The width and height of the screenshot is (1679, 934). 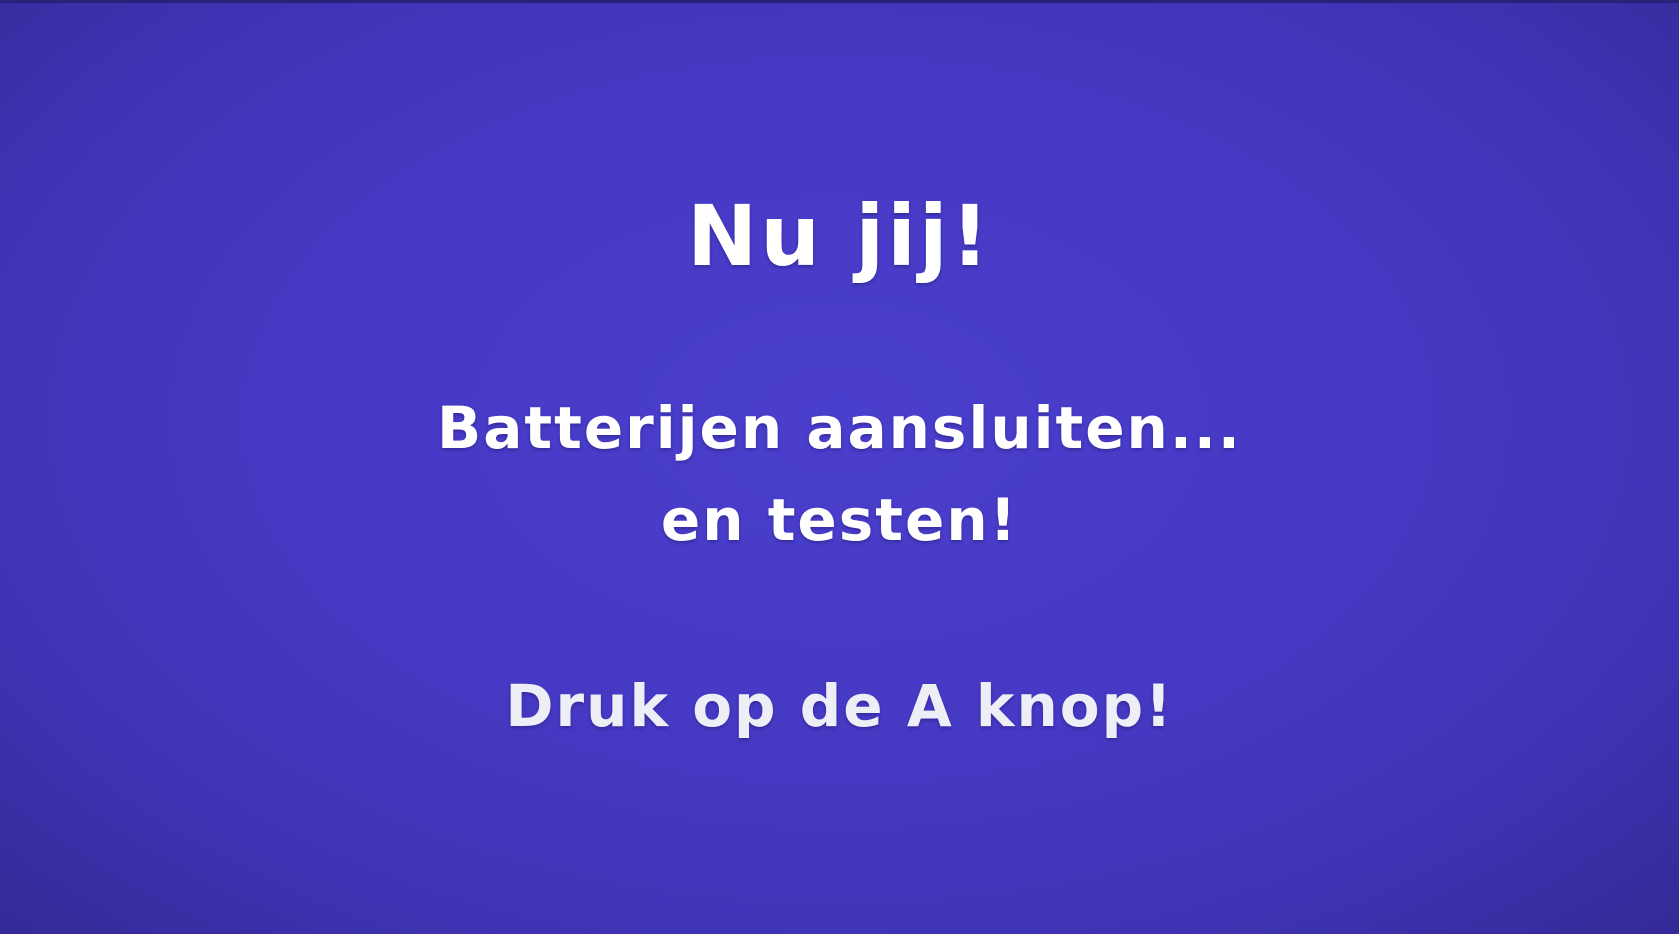 What do you see at coordinates (839, 706) in the screenshot?
I see `call-to-action-text: Druk op de A knop!` at bounding box center [839, 706].